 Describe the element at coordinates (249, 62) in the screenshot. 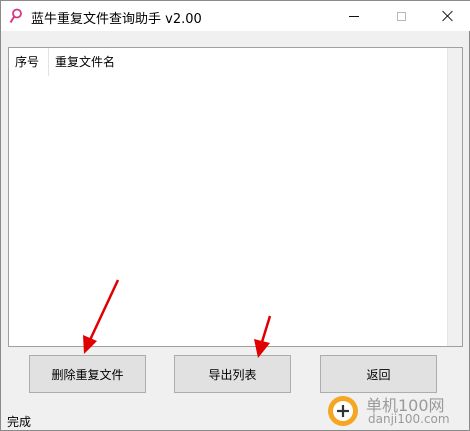

I see `column-header-filename: 重复文件名` at that location.